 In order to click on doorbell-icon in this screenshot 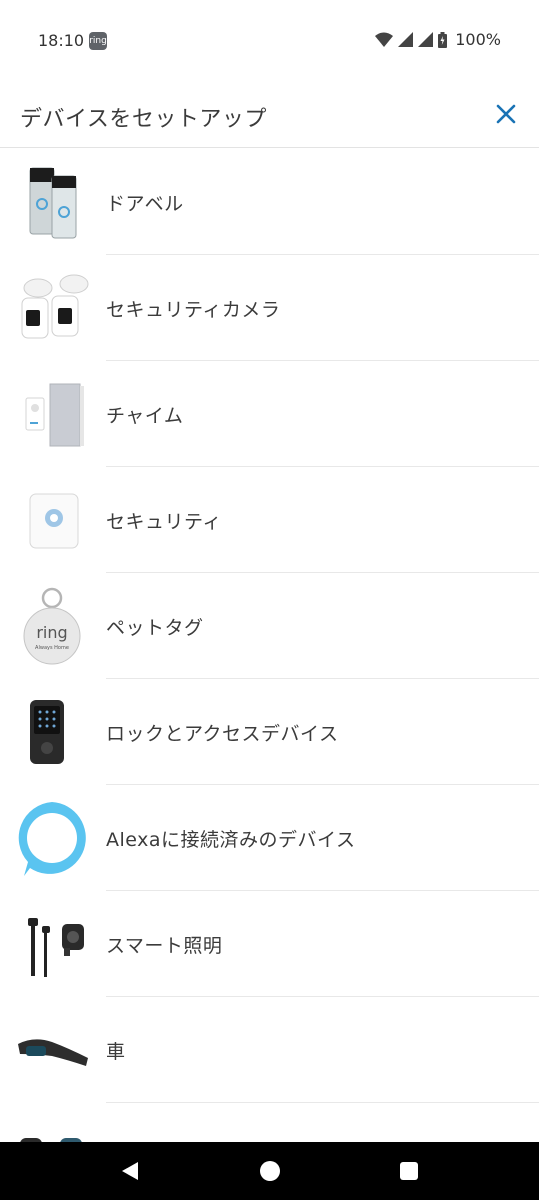, I will do `click(53, 203)`.